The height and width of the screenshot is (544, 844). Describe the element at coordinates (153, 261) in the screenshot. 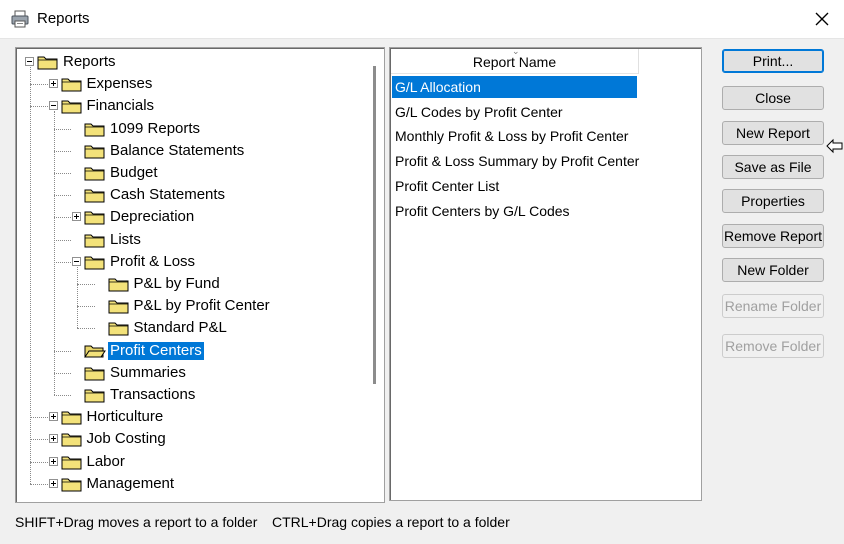

I see `tree-item-label: Profit & Loss` at that location.